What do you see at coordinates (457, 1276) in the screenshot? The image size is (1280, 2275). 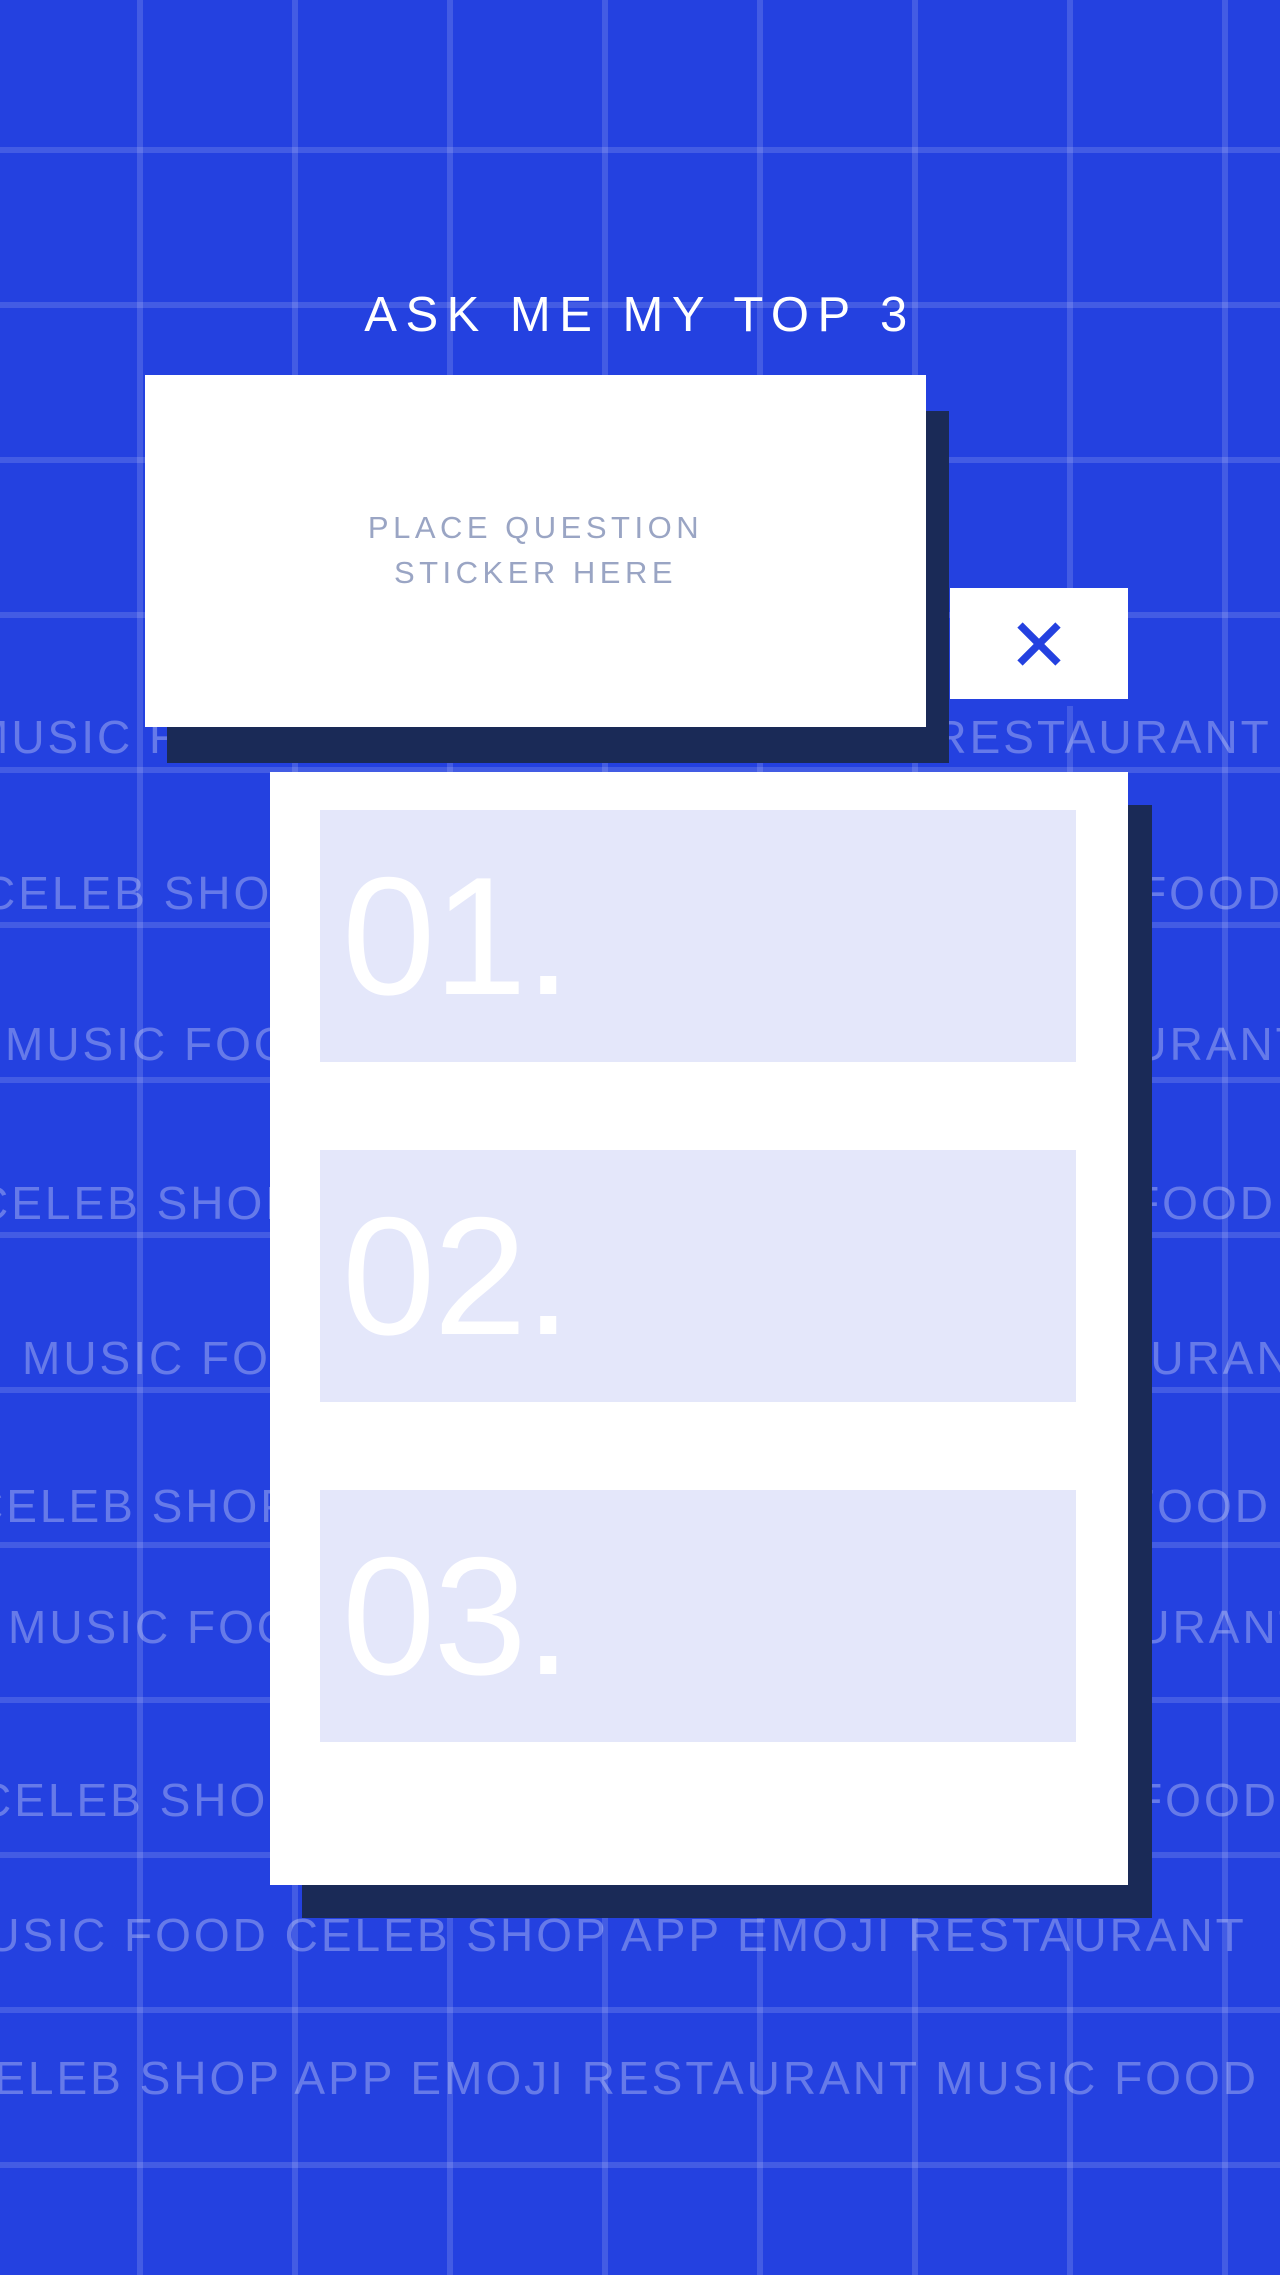 I see `ranking-row-number: 02.` at bounding box center [457, 1276].